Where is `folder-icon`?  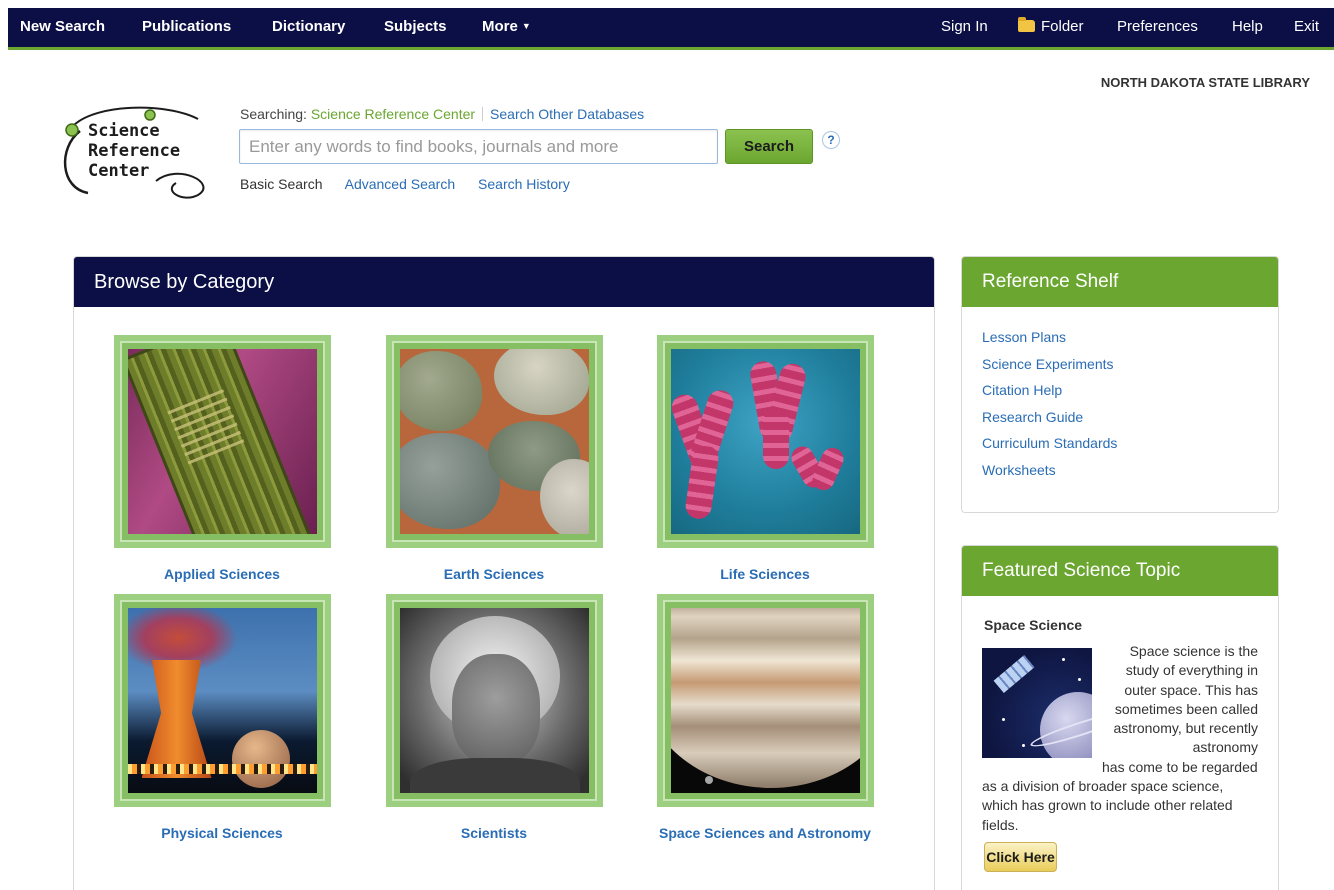 folder-icon is located at coordinates (1026, 24).